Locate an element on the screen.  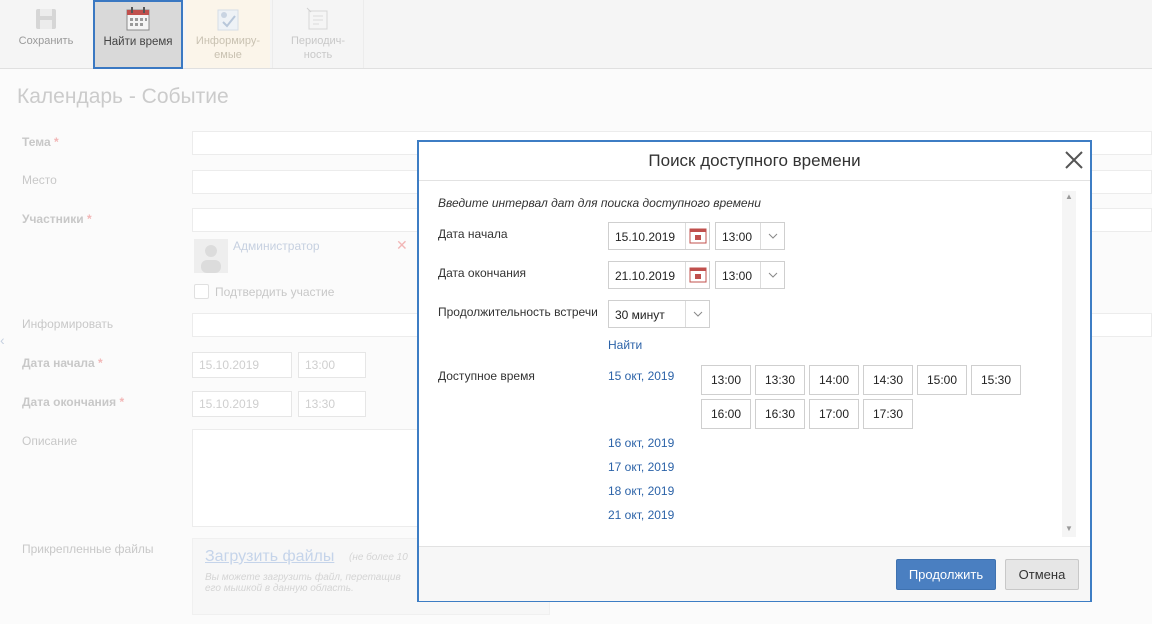
continue-button: Продолжить is located at coordinates (946, 574).